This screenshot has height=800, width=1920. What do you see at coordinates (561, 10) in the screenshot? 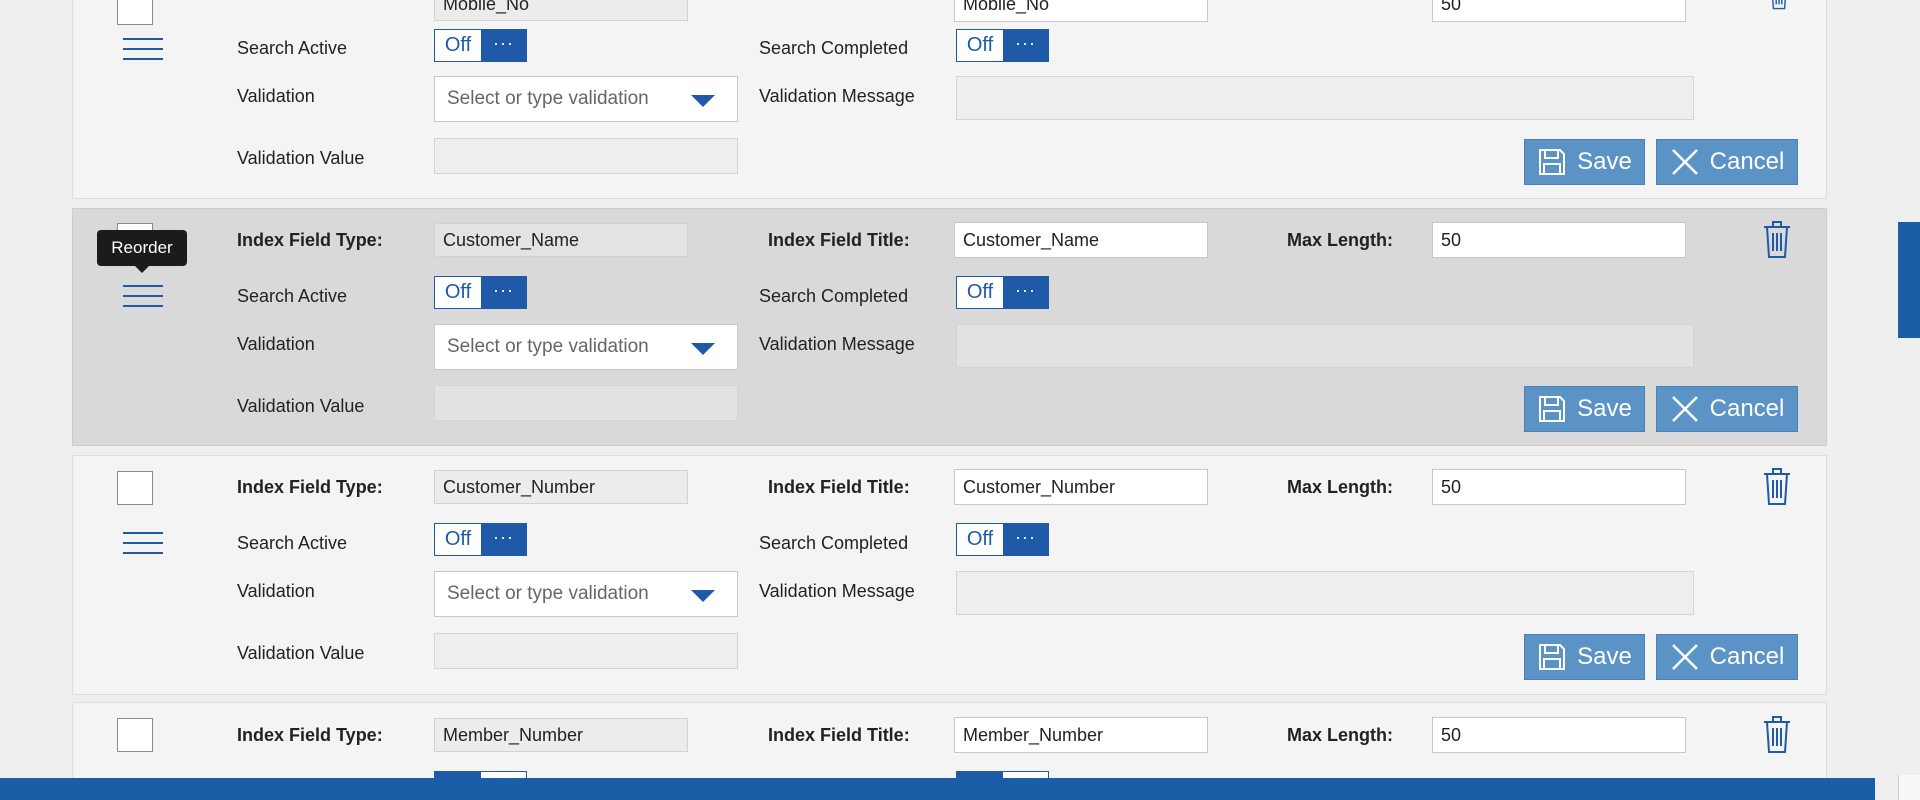
I see `index-field-type-value: Mobile_No` at bounding box center [561, 10].